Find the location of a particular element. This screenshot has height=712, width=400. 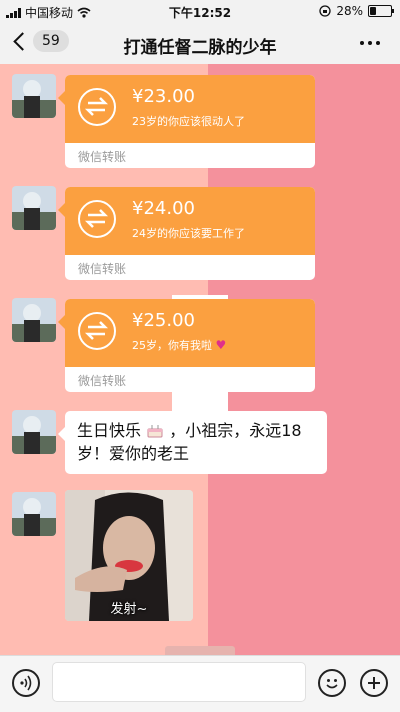

sticker-caption: 发射~ is located at coordinates (129, 609).